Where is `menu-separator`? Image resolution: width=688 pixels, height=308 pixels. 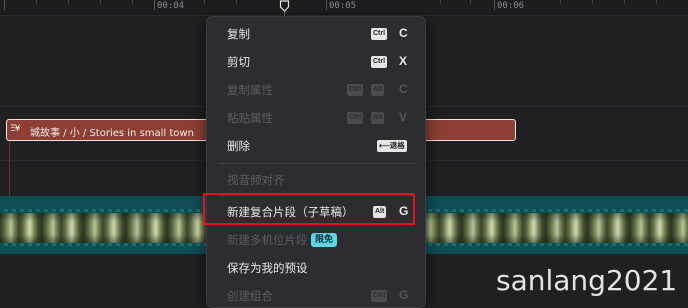
menu-separator is located at coordinates (317, 163).